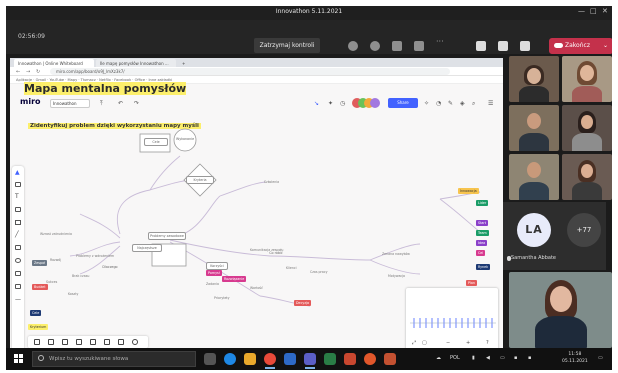  I want to click on tab-miro: Innowathon | Online Whiteboard, so click(54, 63).